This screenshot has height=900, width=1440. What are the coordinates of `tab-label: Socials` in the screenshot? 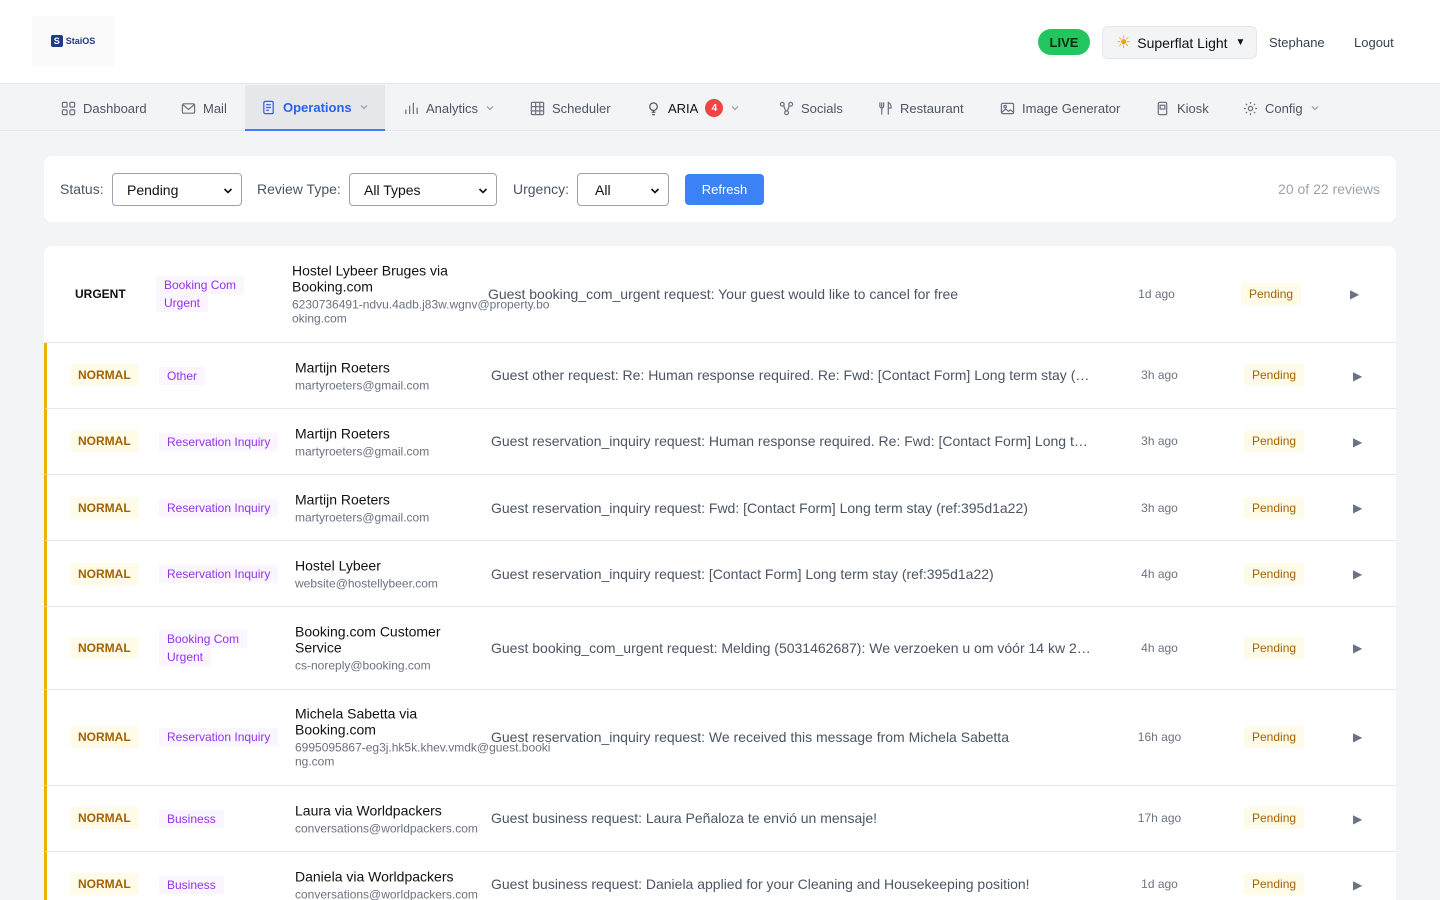 It's located at (822, 108).